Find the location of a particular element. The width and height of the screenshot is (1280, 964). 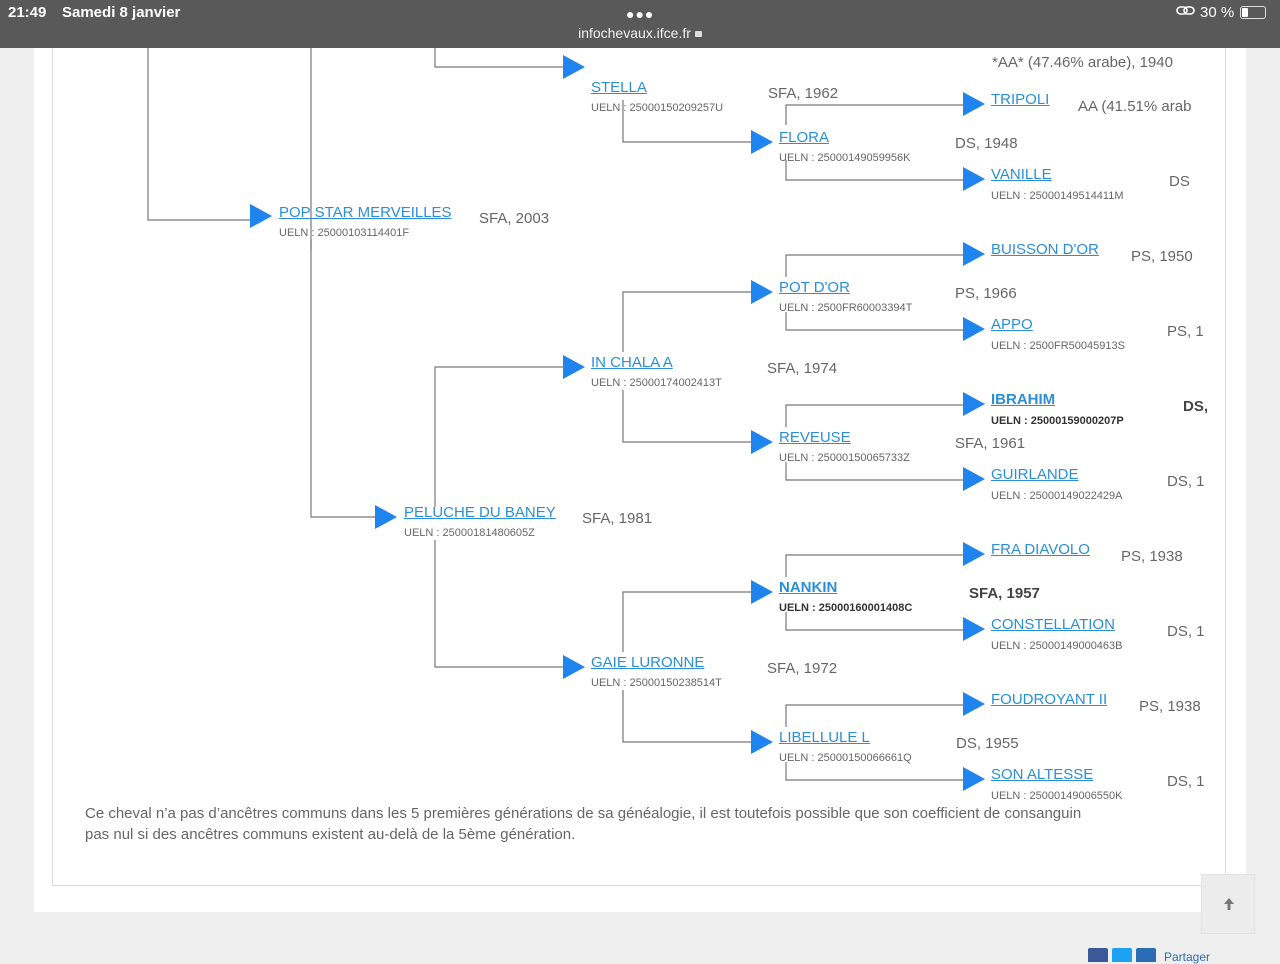

info-pop-star: SFA, 2003 is located at coordinates (514, 218).